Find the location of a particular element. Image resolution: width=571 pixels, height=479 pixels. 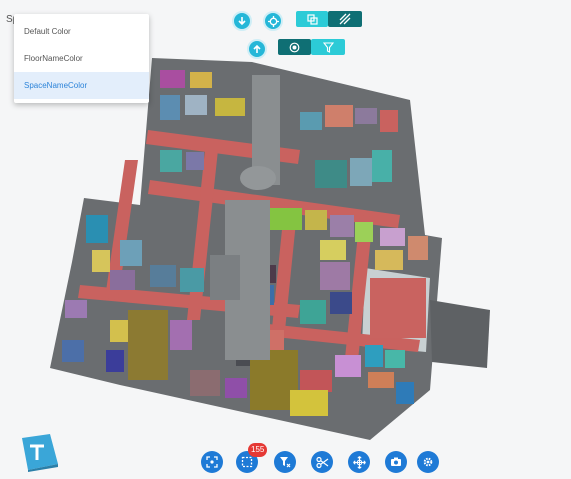

arrow-down-icon is located at coordinates (242, 21).